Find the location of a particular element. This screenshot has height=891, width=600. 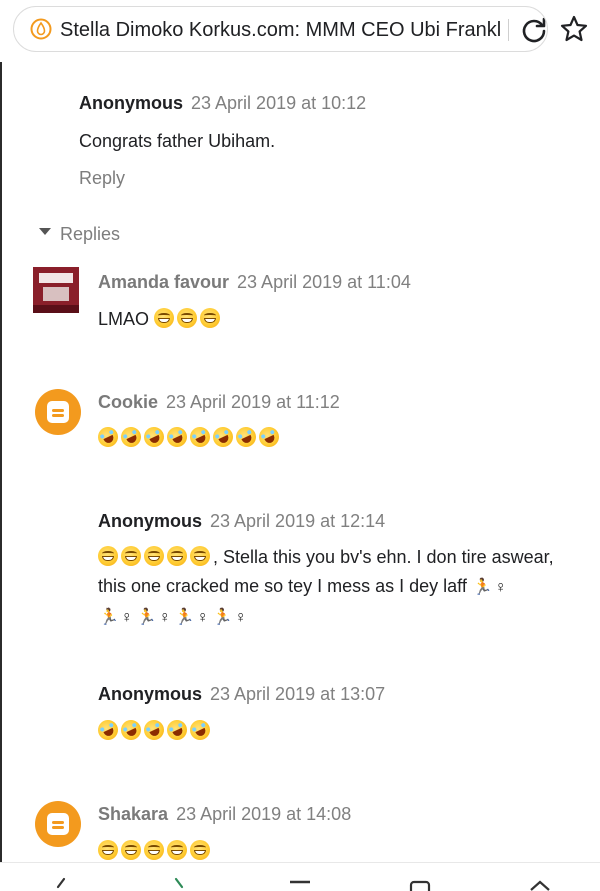

reply-author: Cookie is located at coordinates (128, 402).